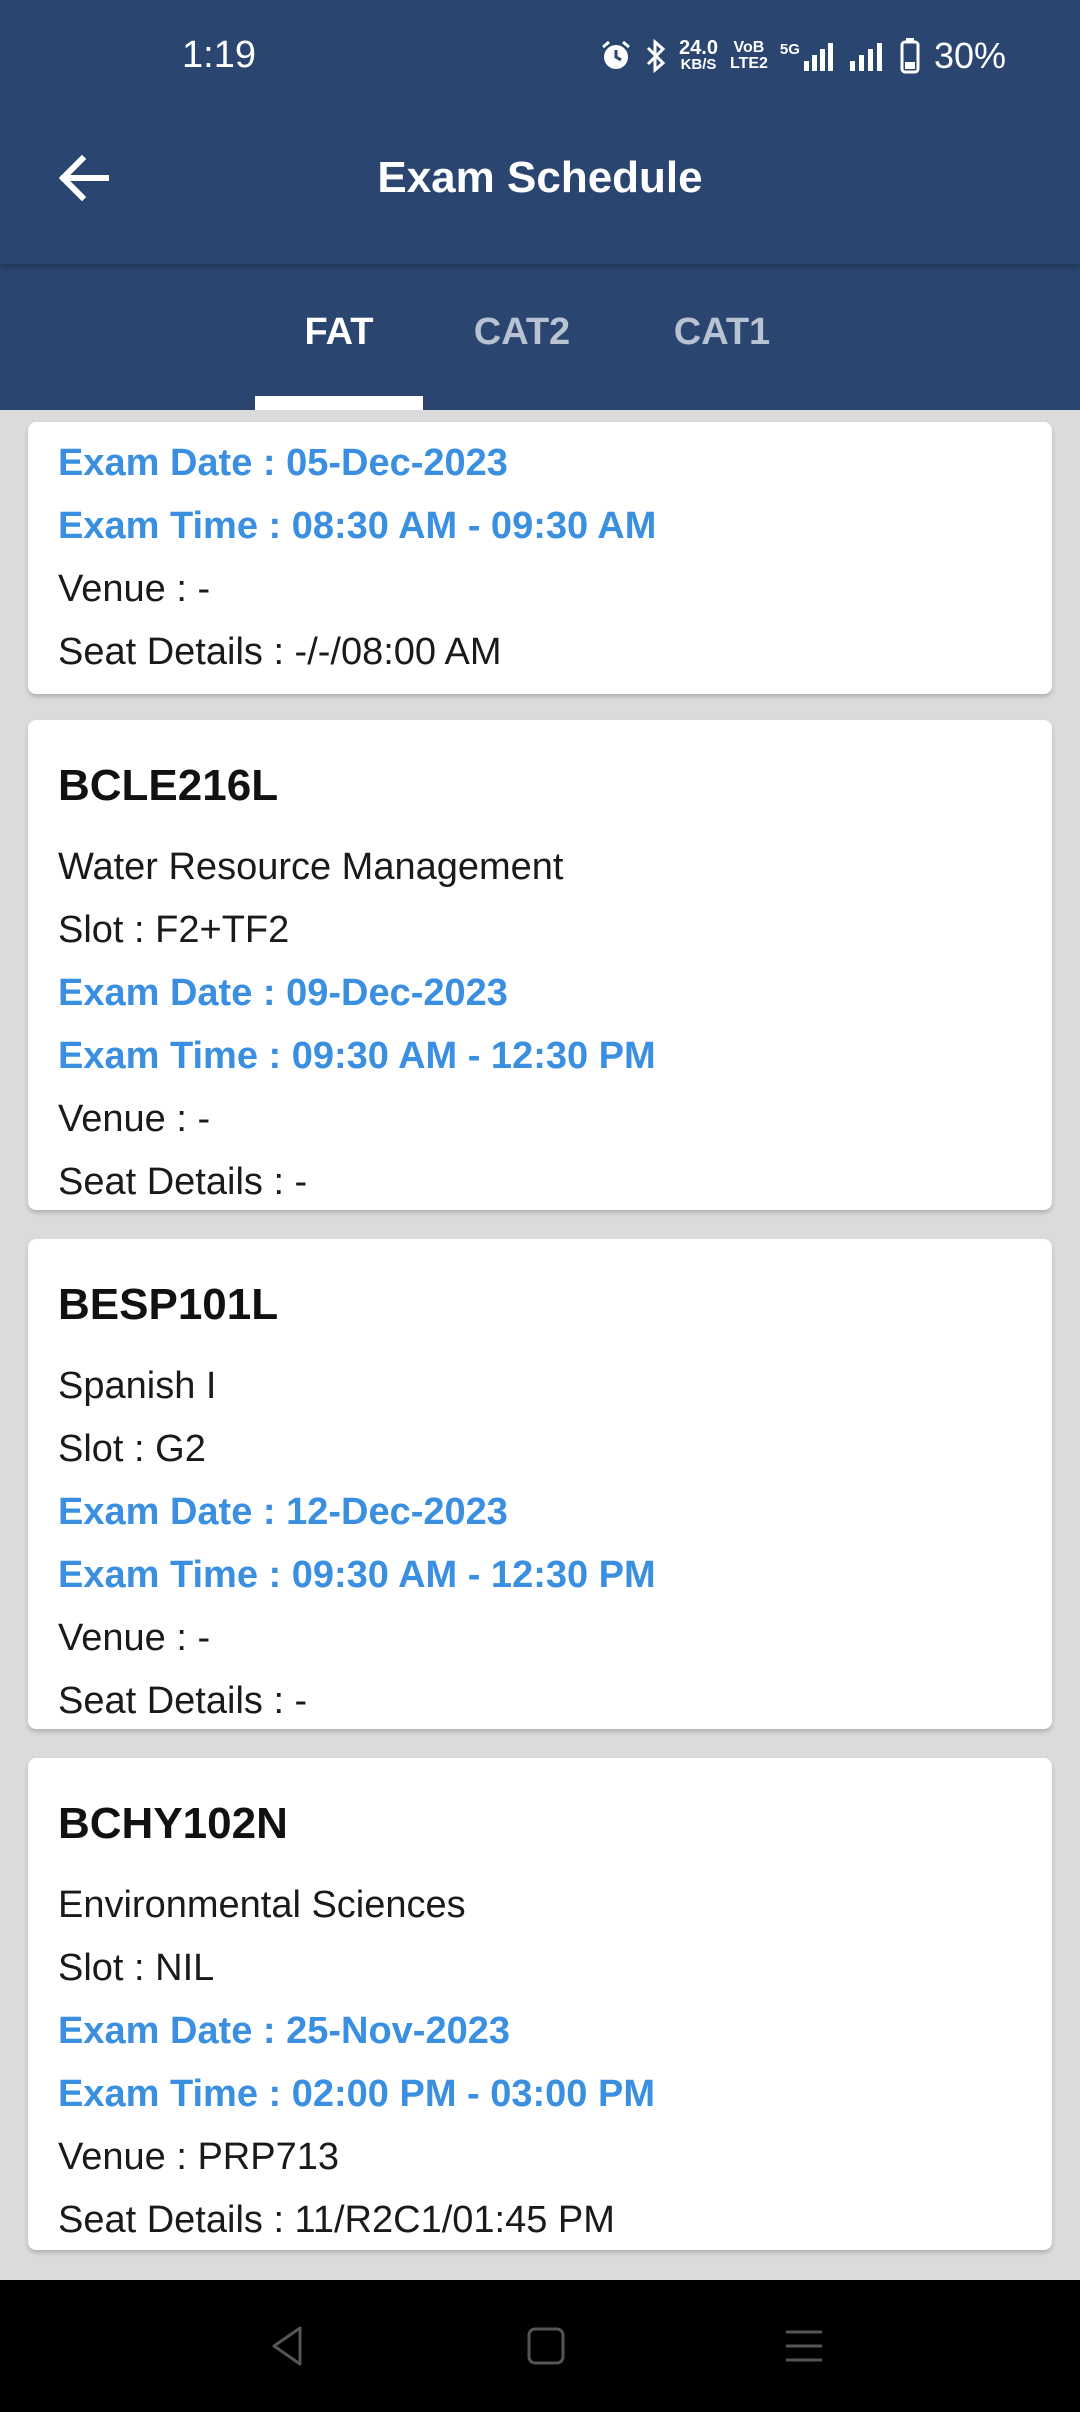 Image resolution: width=1080 pixels, height=2412 pixels. I want to click on net-speed: 24.0 KB/S, so click(698, 55).